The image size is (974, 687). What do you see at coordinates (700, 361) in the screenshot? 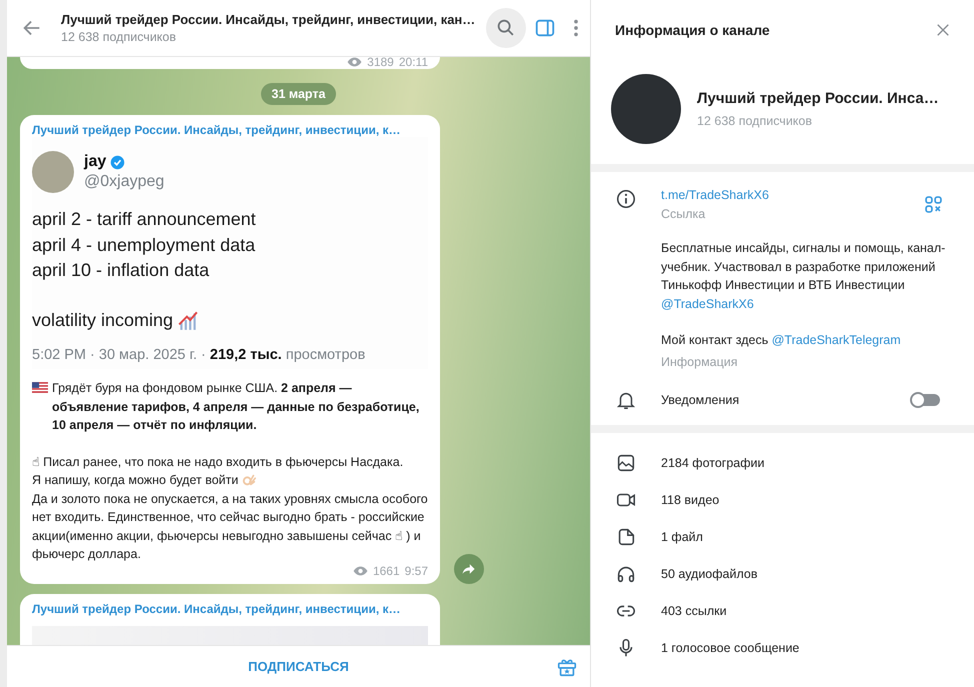
I see `description-label: Информация` at bounding box center [700, 361].